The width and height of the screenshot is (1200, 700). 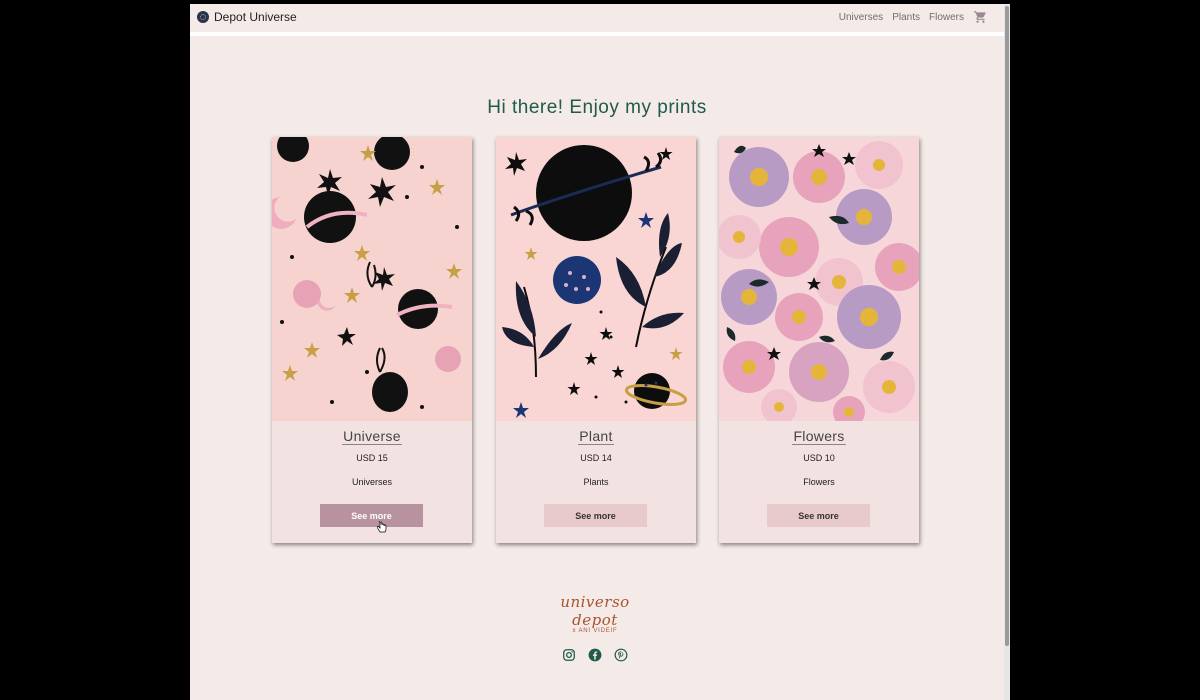 What do you see at coordinates (569, 657) in the screenshot?
I see `instagram-icon` at bounding box center [569, 657].